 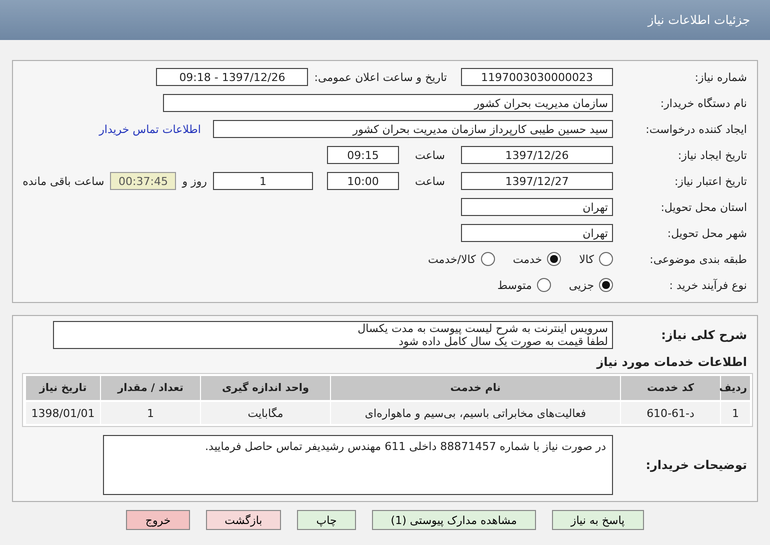 What do you see at coordinates (537, 181) in the screenshot?
I see `date-field: 1397/12/27` at bounding box center [537, 181].